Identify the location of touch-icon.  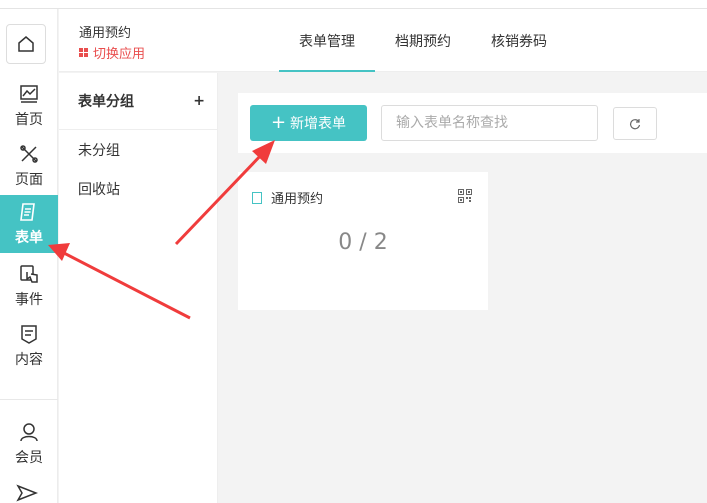
(29, 274).